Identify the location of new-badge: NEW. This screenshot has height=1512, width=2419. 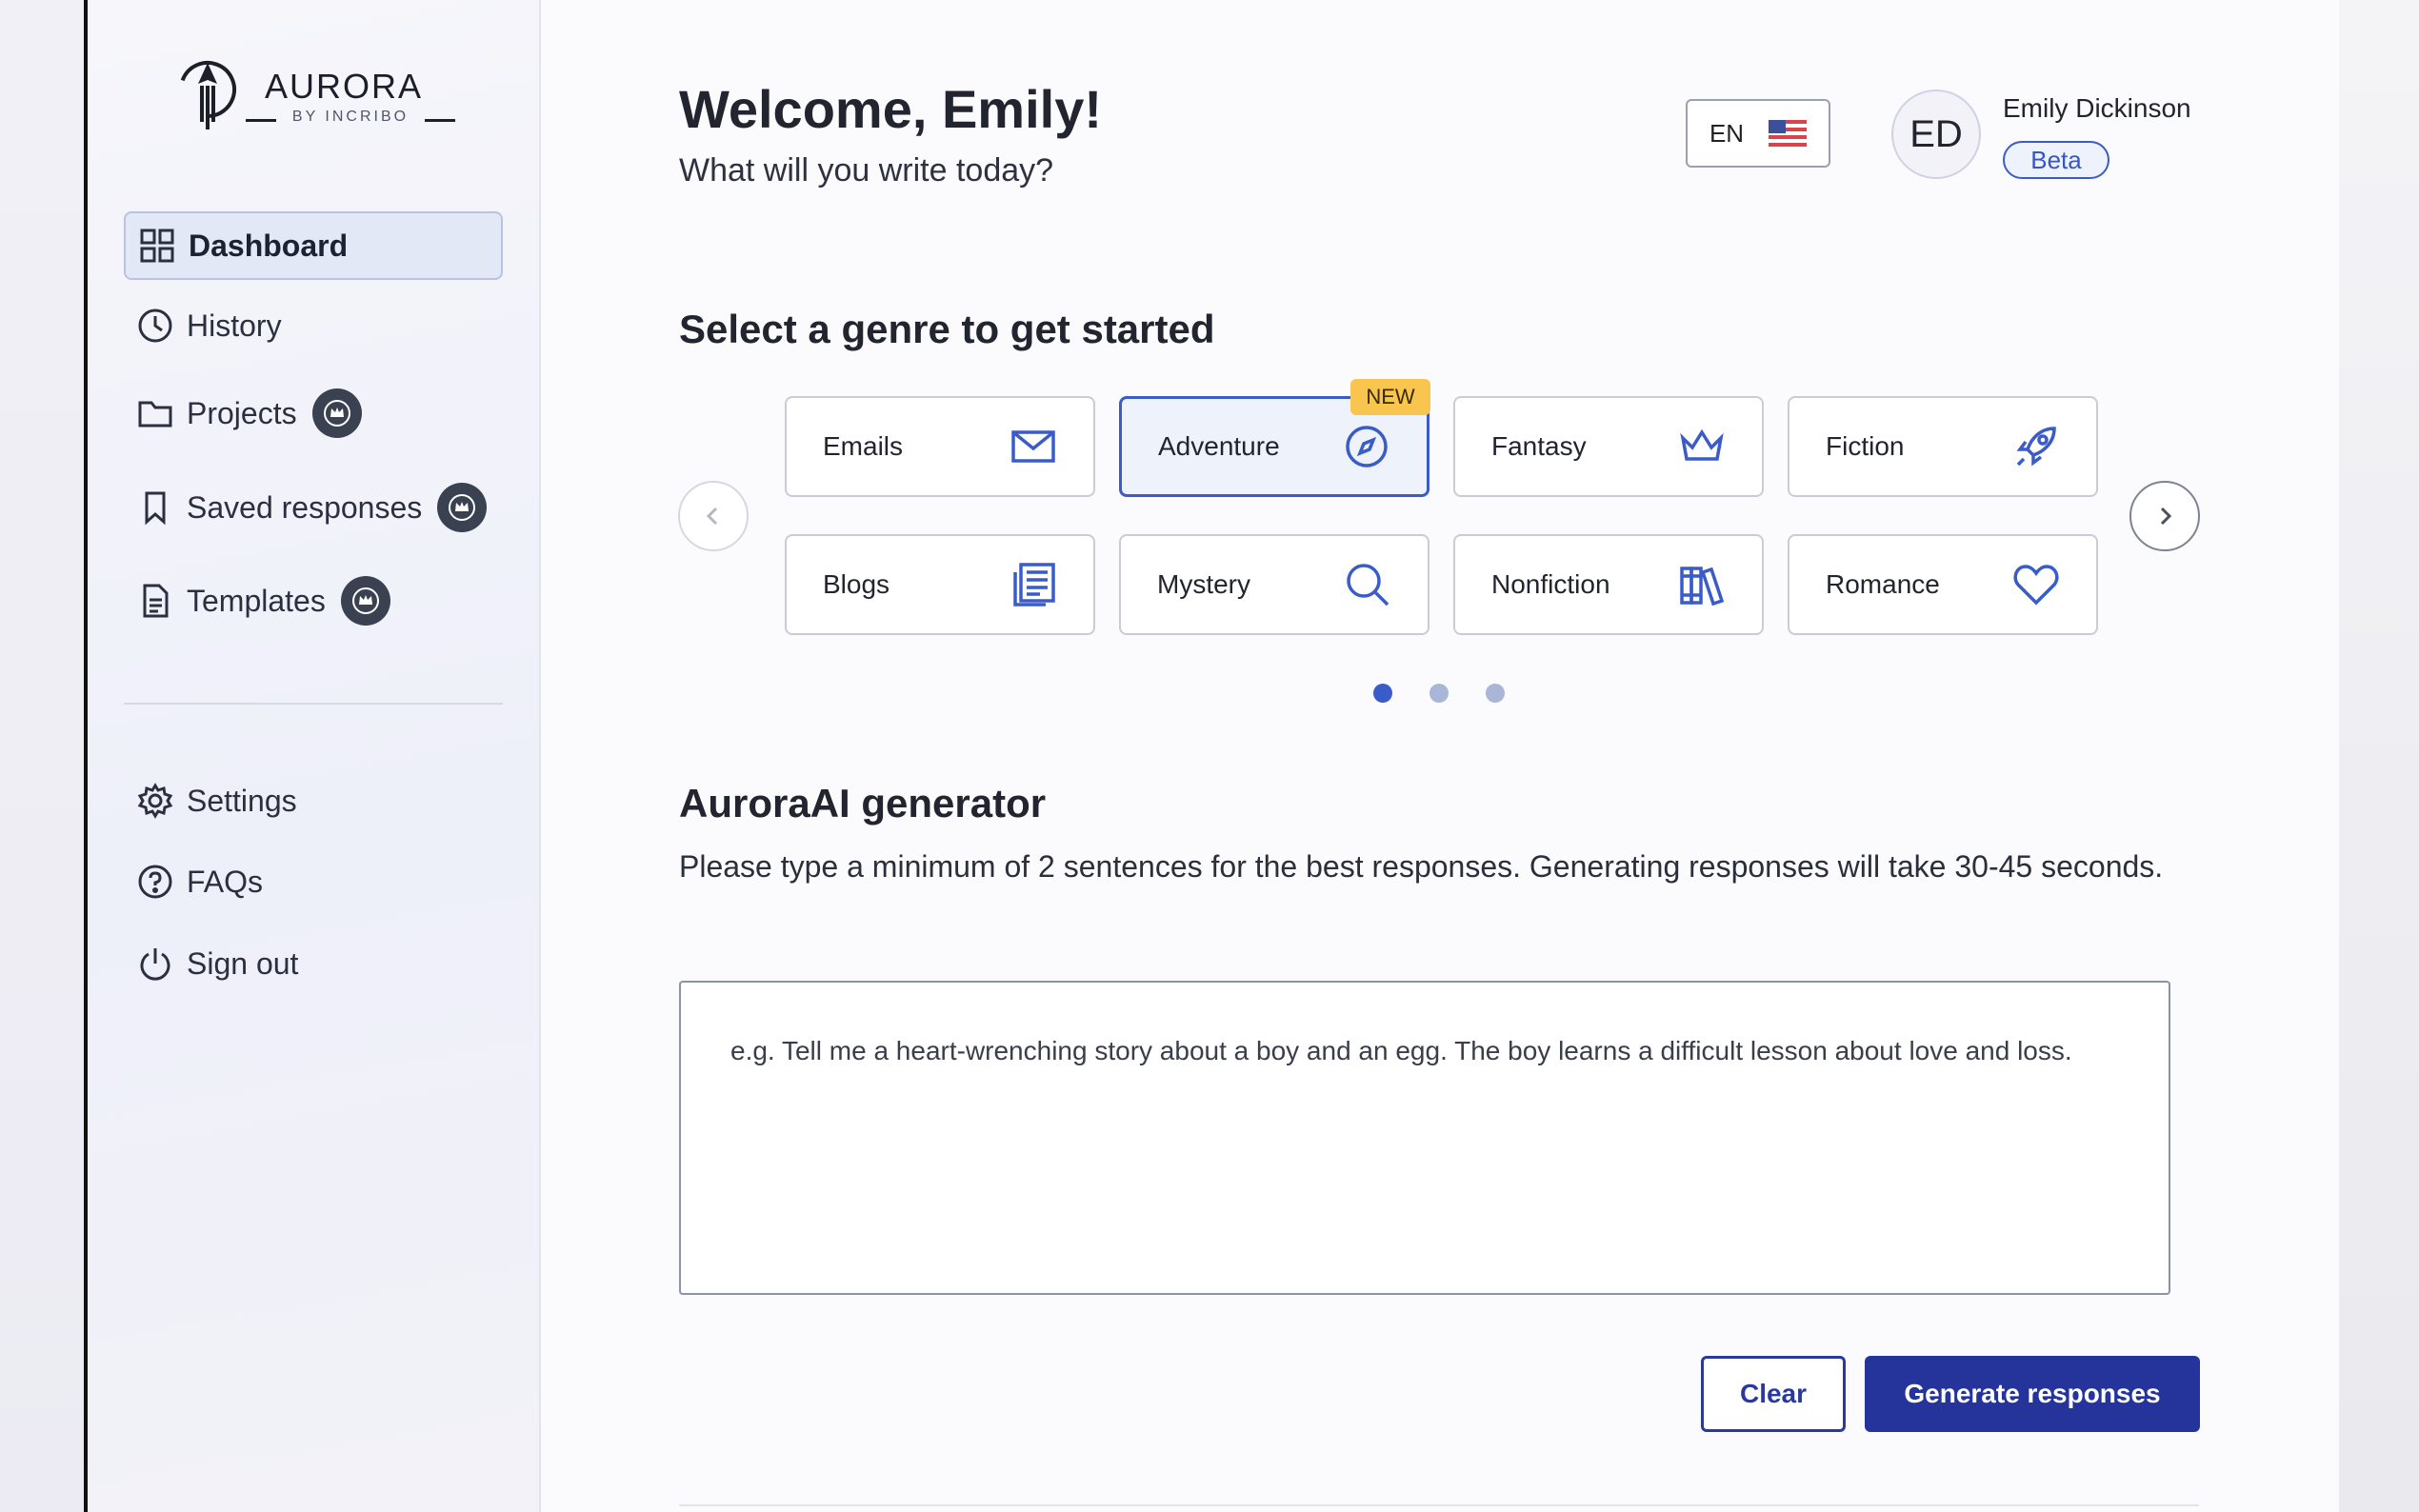
(1390, 397).